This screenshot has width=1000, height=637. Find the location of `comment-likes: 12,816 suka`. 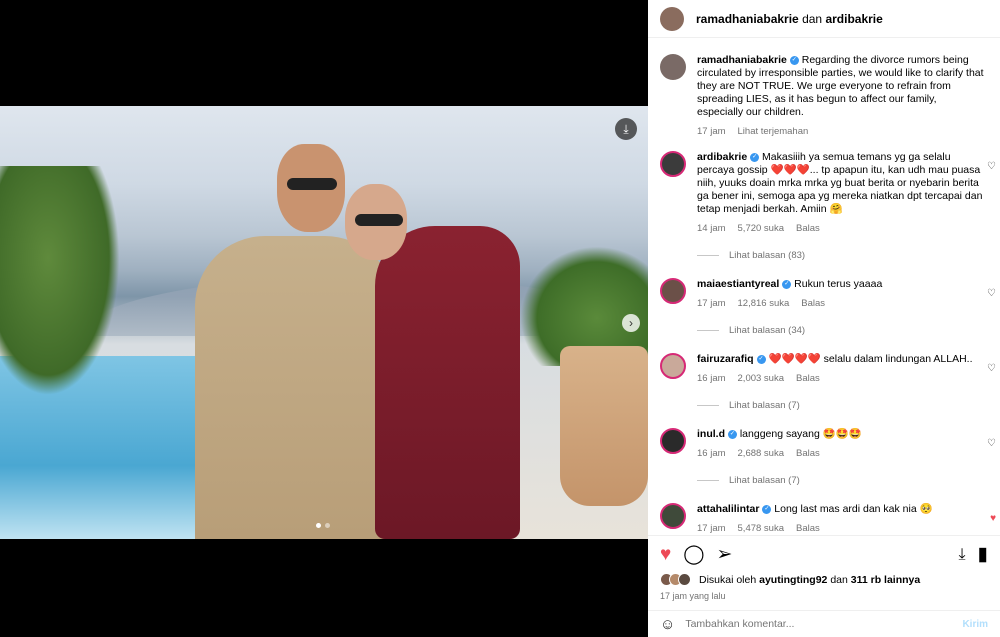

comment-likes: 12,816 suka is located at coordinates (764, 303).